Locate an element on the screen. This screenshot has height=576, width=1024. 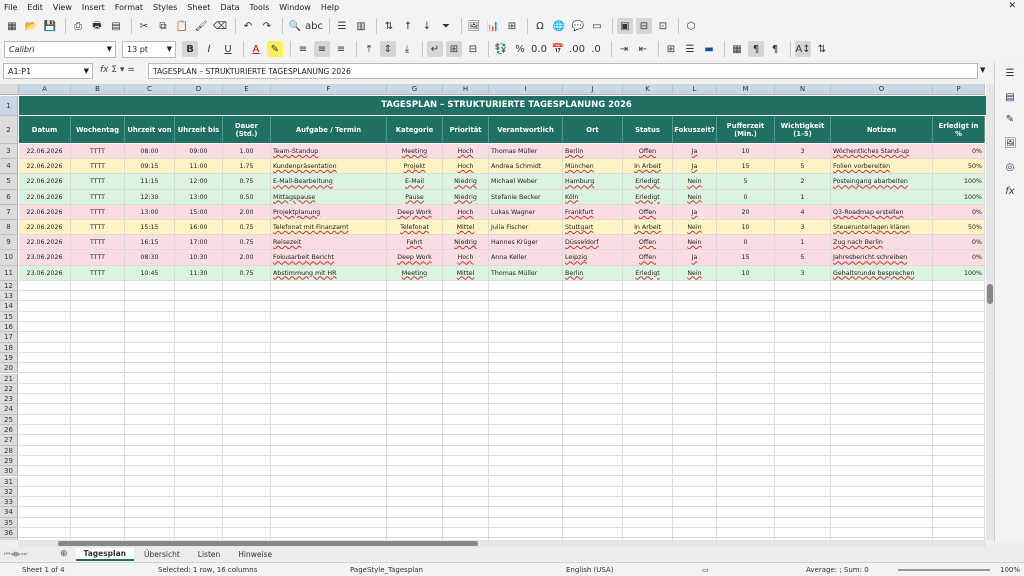
find-replace-icon: 🔍 is located at coordinates (295, 26).